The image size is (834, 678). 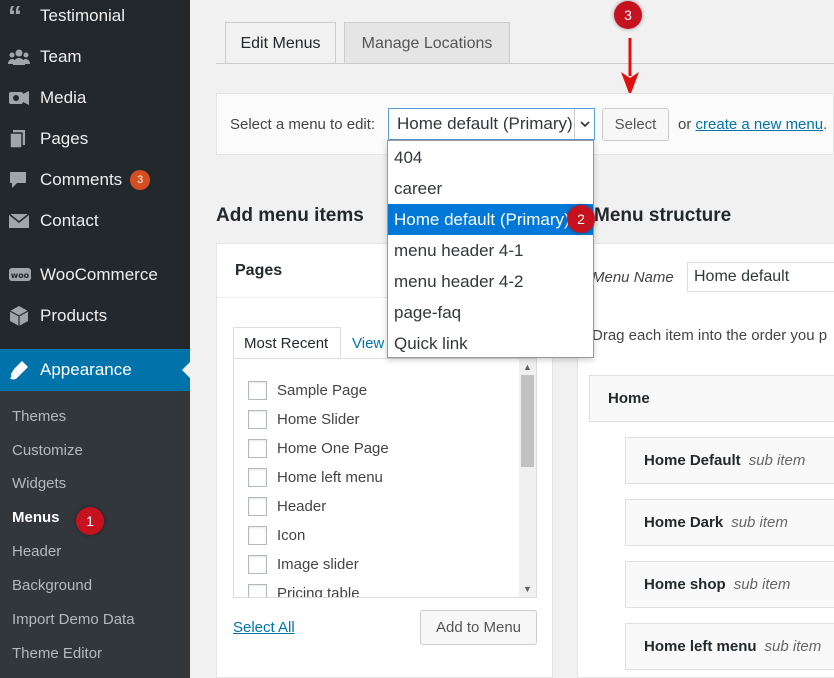 What do you see at coordinates (490, 188) in the screenshot?
I see `dropdown-option: career` at bounding box center [490, 188].